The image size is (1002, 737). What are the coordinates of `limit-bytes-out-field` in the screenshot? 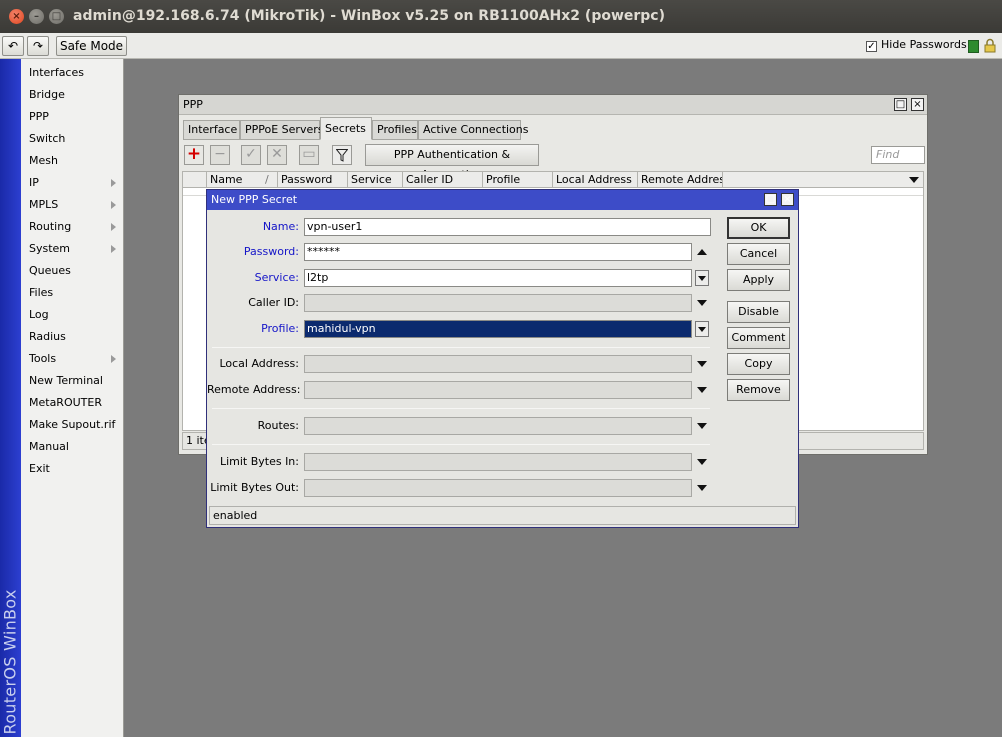 It's located at (498, 488).